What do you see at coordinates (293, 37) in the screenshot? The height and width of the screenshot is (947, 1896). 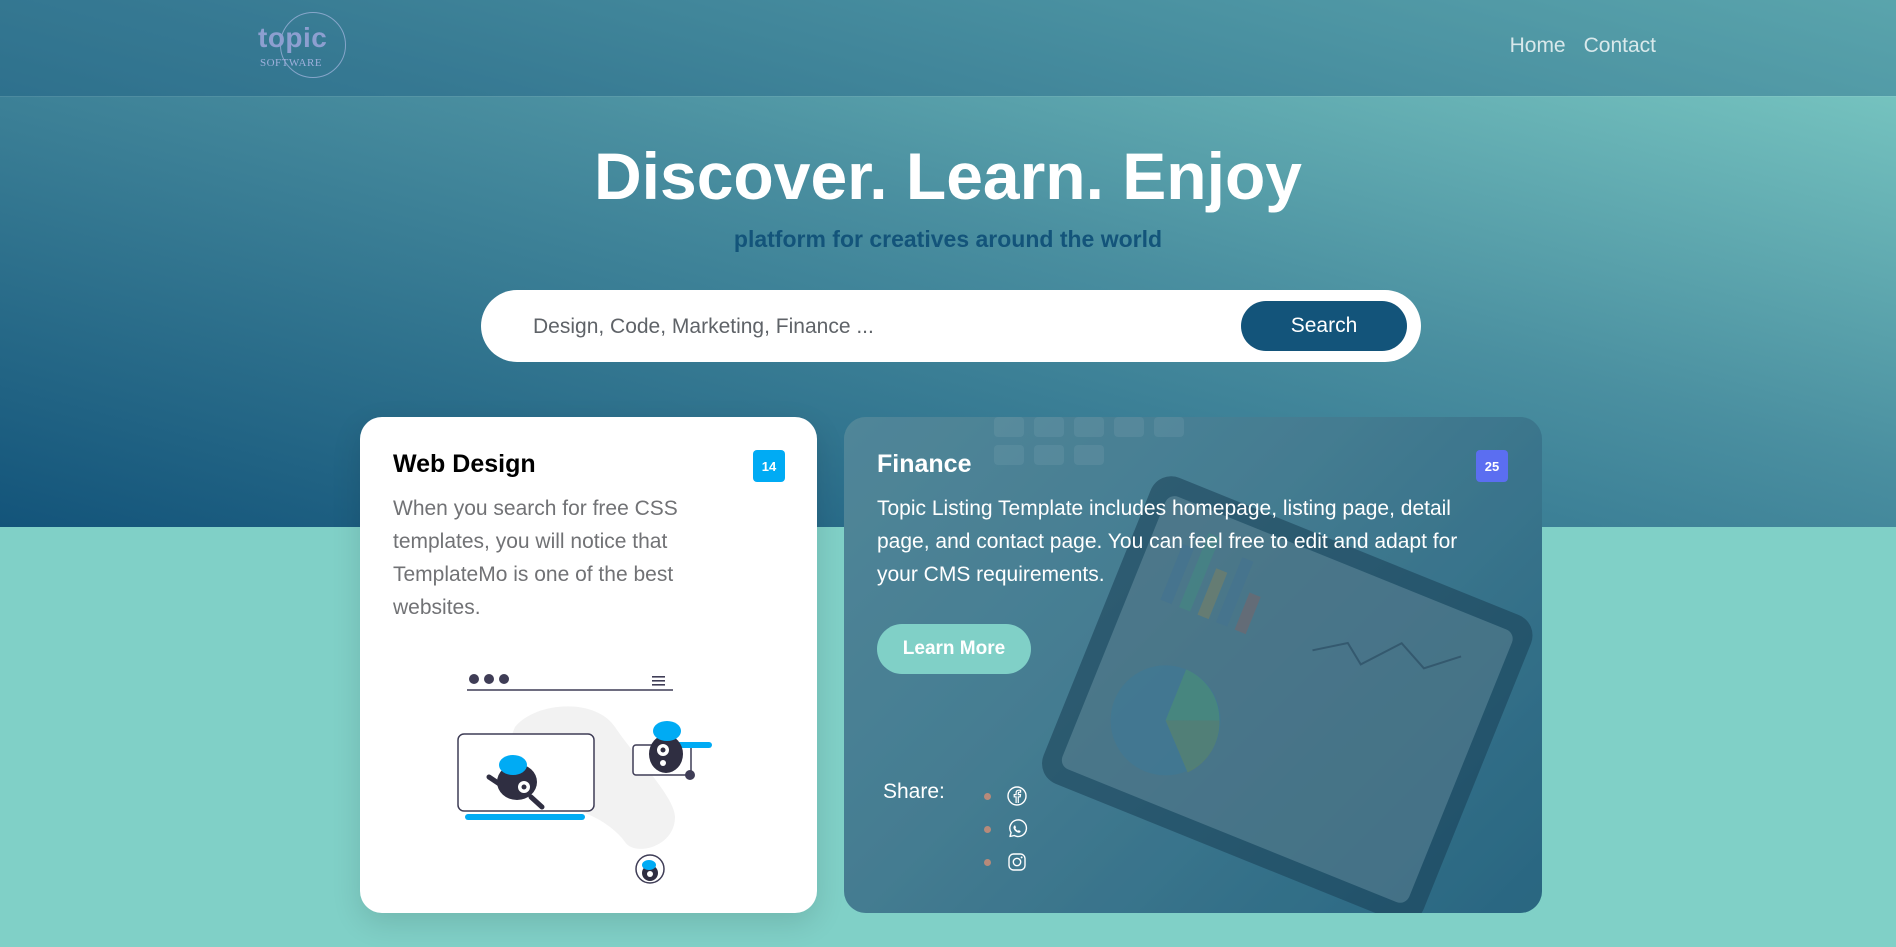 I see `logo-text: topic` at bounding box center [293, 37].